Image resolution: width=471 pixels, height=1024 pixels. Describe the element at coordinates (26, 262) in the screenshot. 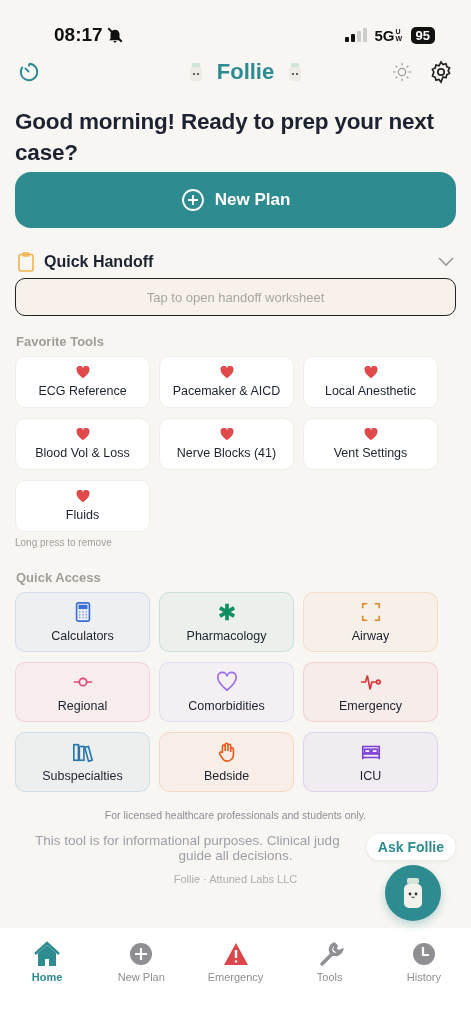

I see `clipboard-icon` at that location.